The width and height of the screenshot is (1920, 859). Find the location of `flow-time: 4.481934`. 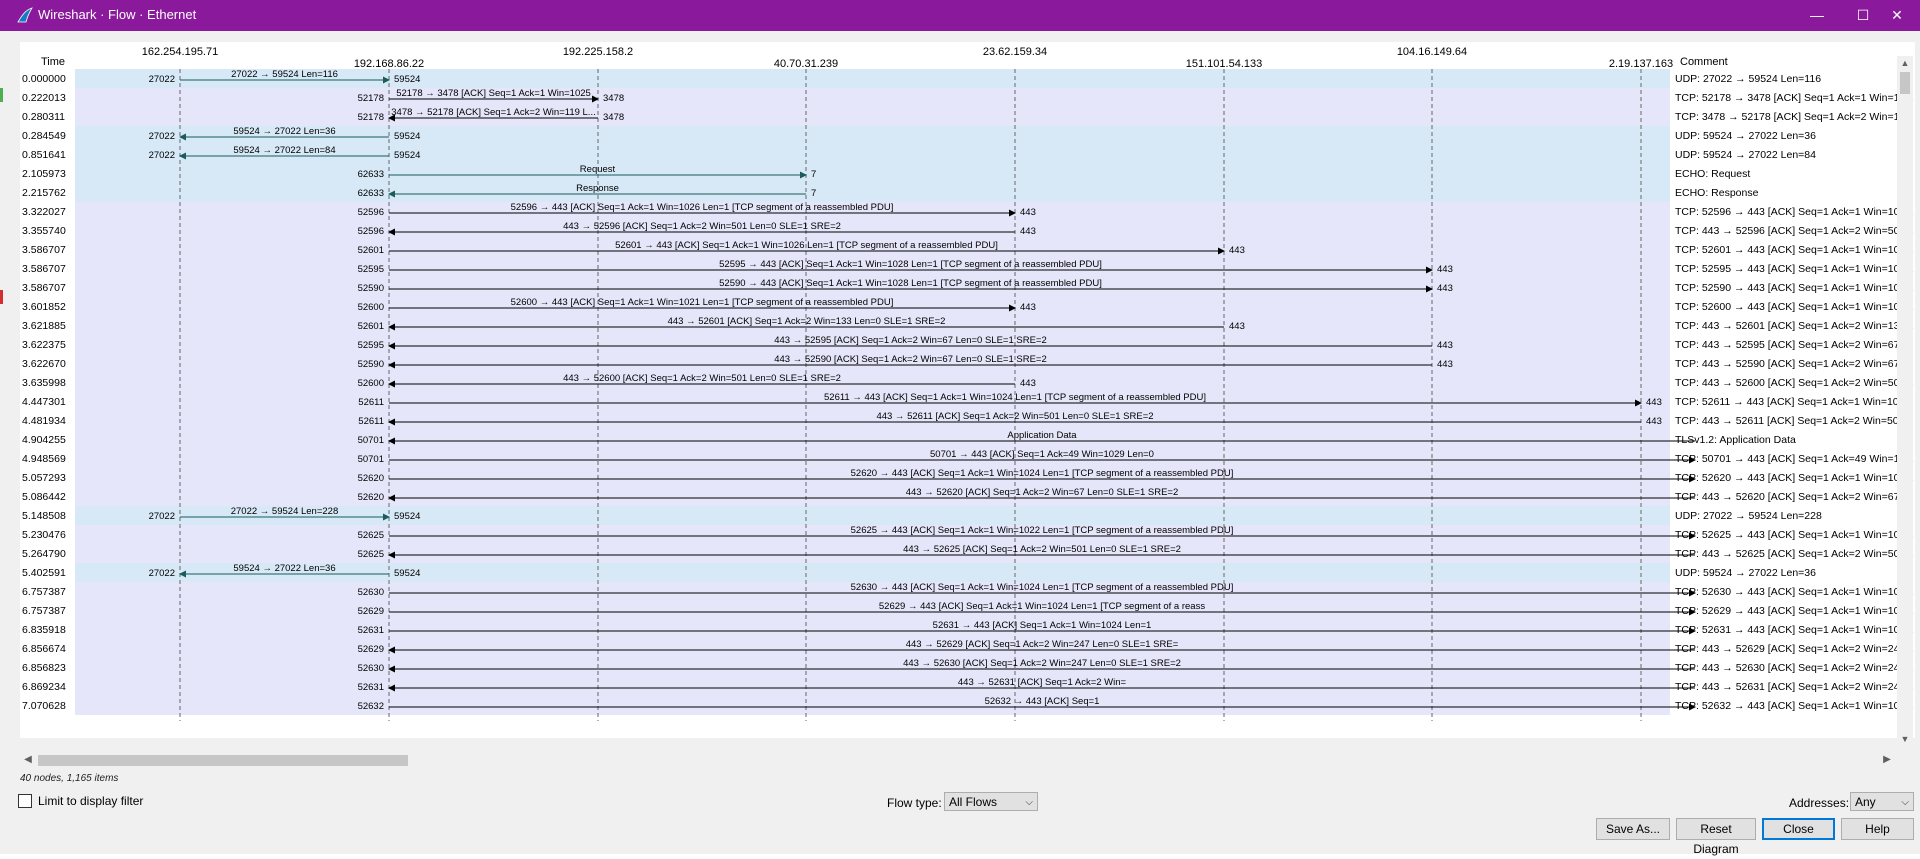

flow-time: 4.481934 is located at coordinates (44, 421).